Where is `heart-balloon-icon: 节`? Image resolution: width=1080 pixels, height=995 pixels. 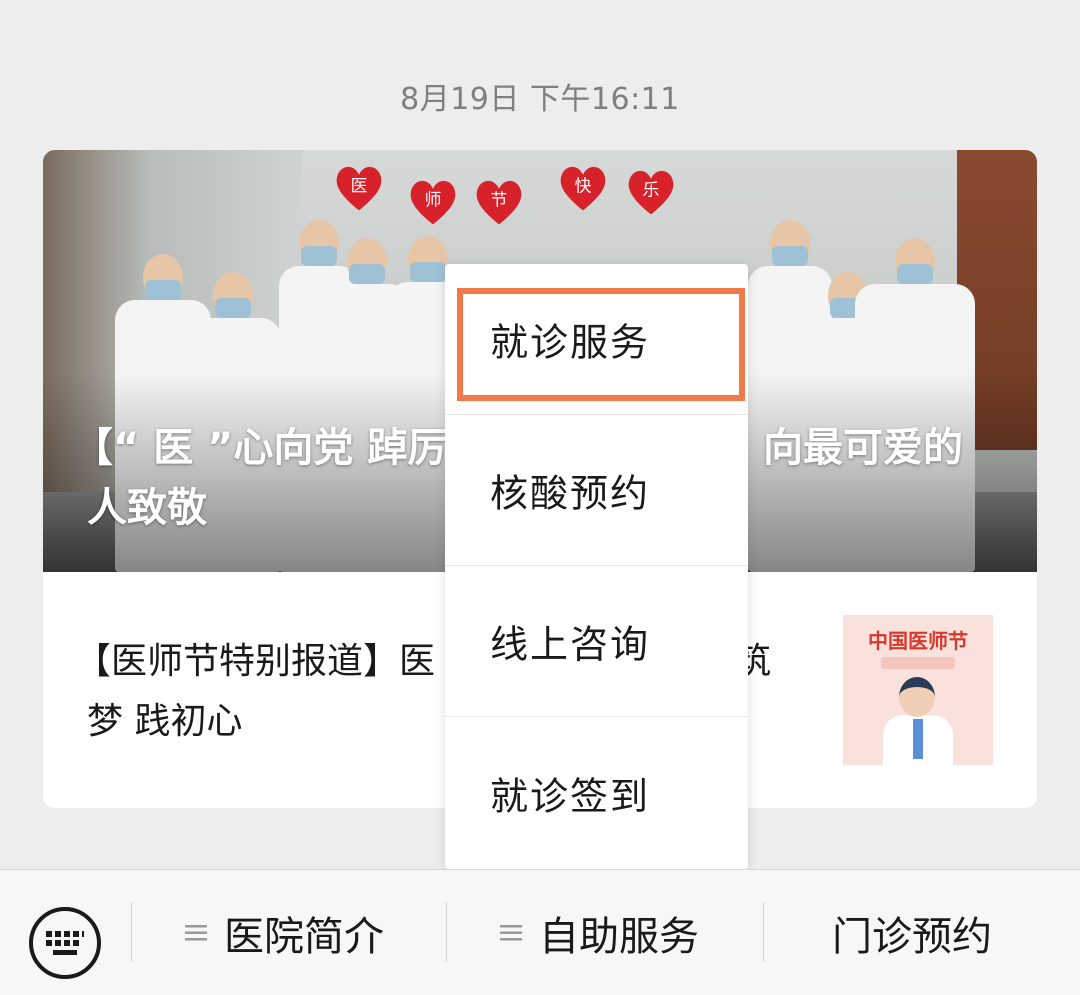
heart-balloon-icon: 节 is located at coordinates (499, 202).